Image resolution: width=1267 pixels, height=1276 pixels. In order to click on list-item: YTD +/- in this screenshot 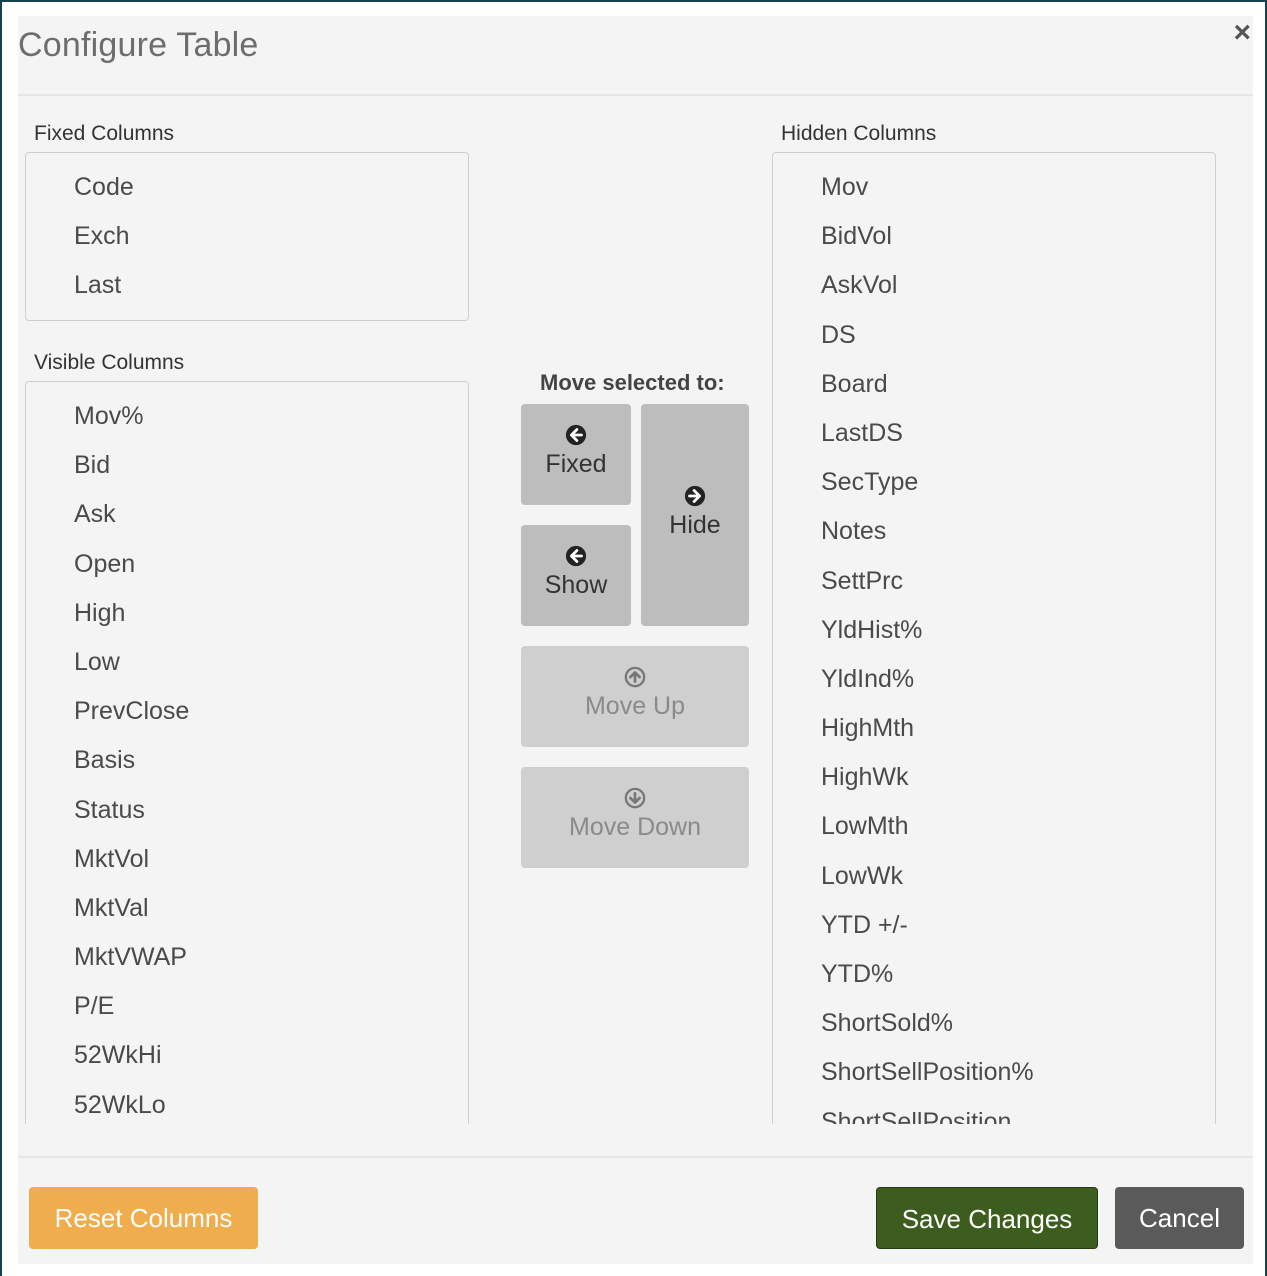, I will do `click(994, 925)`.